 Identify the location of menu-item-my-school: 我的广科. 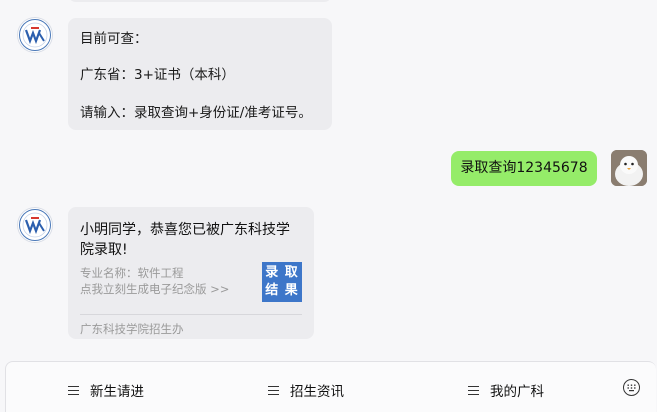
(506, 390).